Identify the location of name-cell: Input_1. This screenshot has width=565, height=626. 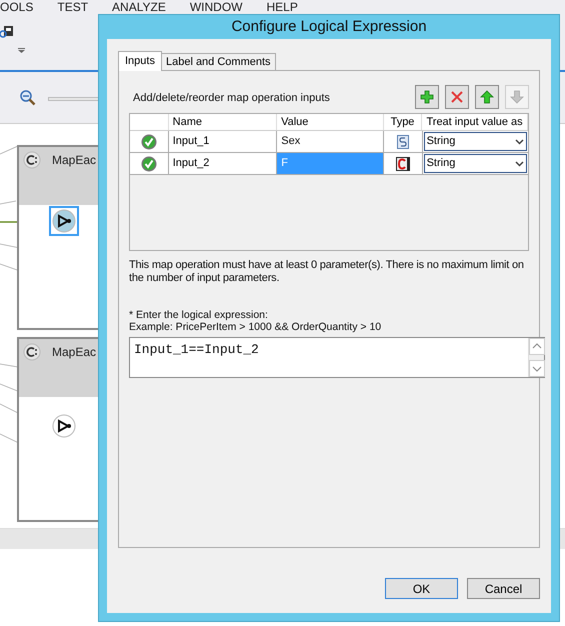
(223, 141).